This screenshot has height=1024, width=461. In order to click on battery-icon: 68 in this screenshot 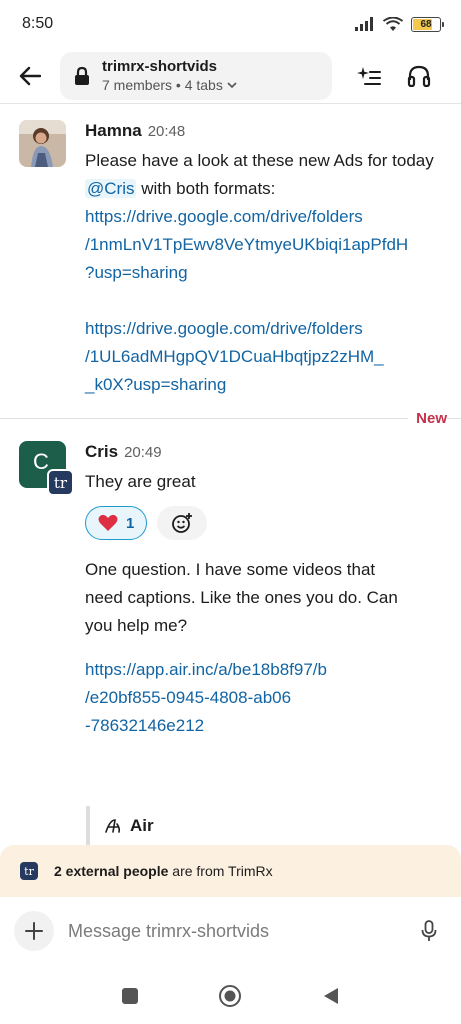, I will do `click(427, 24)`.